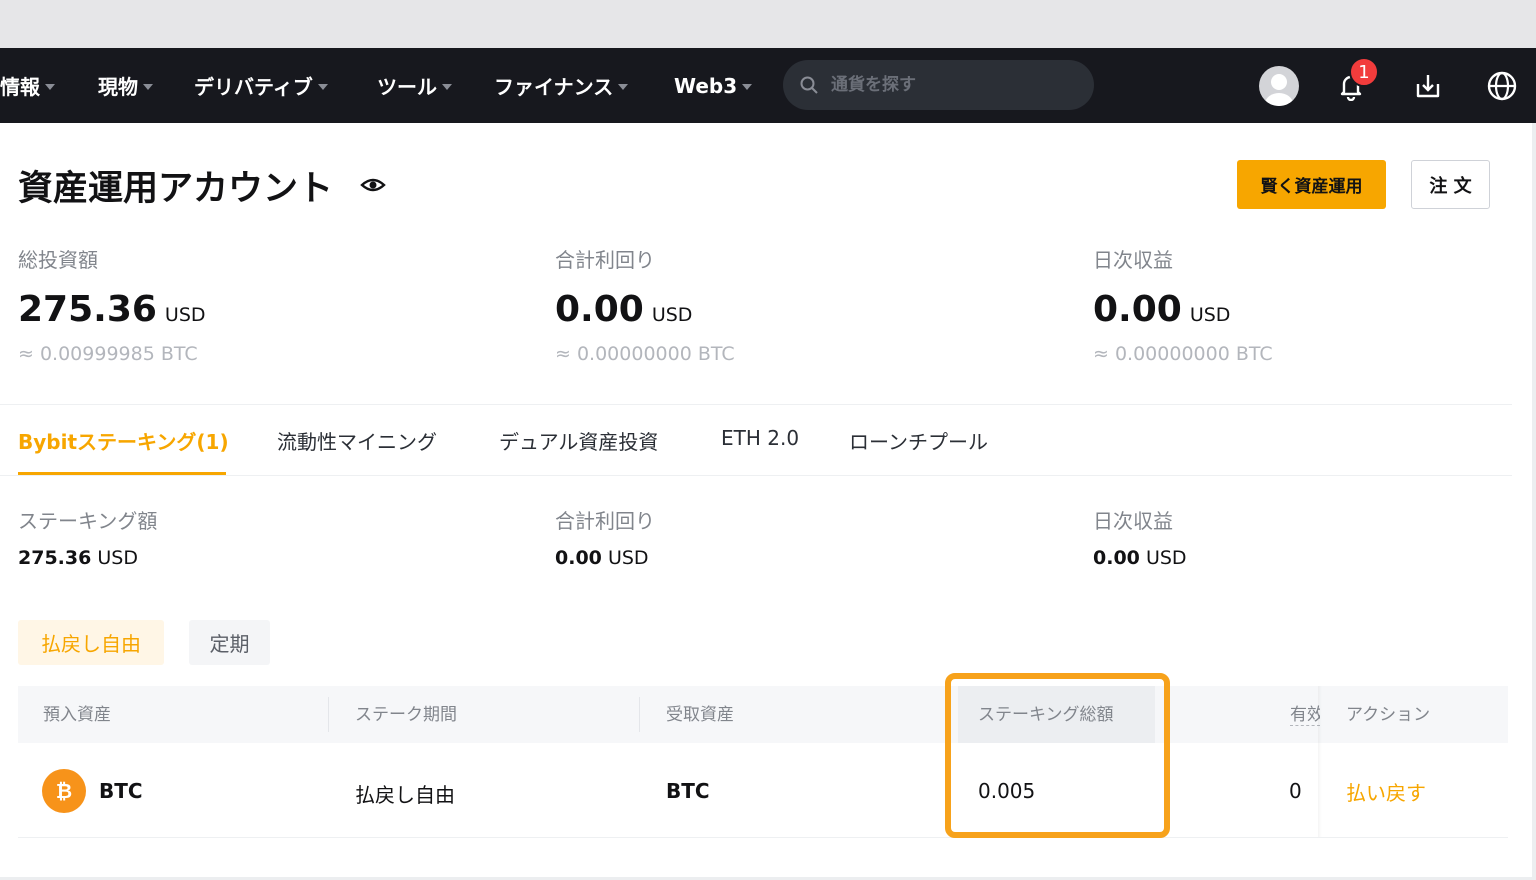  I want to click on stat-value-daily-earnings: 0.00 USD, so click(1162, 309).